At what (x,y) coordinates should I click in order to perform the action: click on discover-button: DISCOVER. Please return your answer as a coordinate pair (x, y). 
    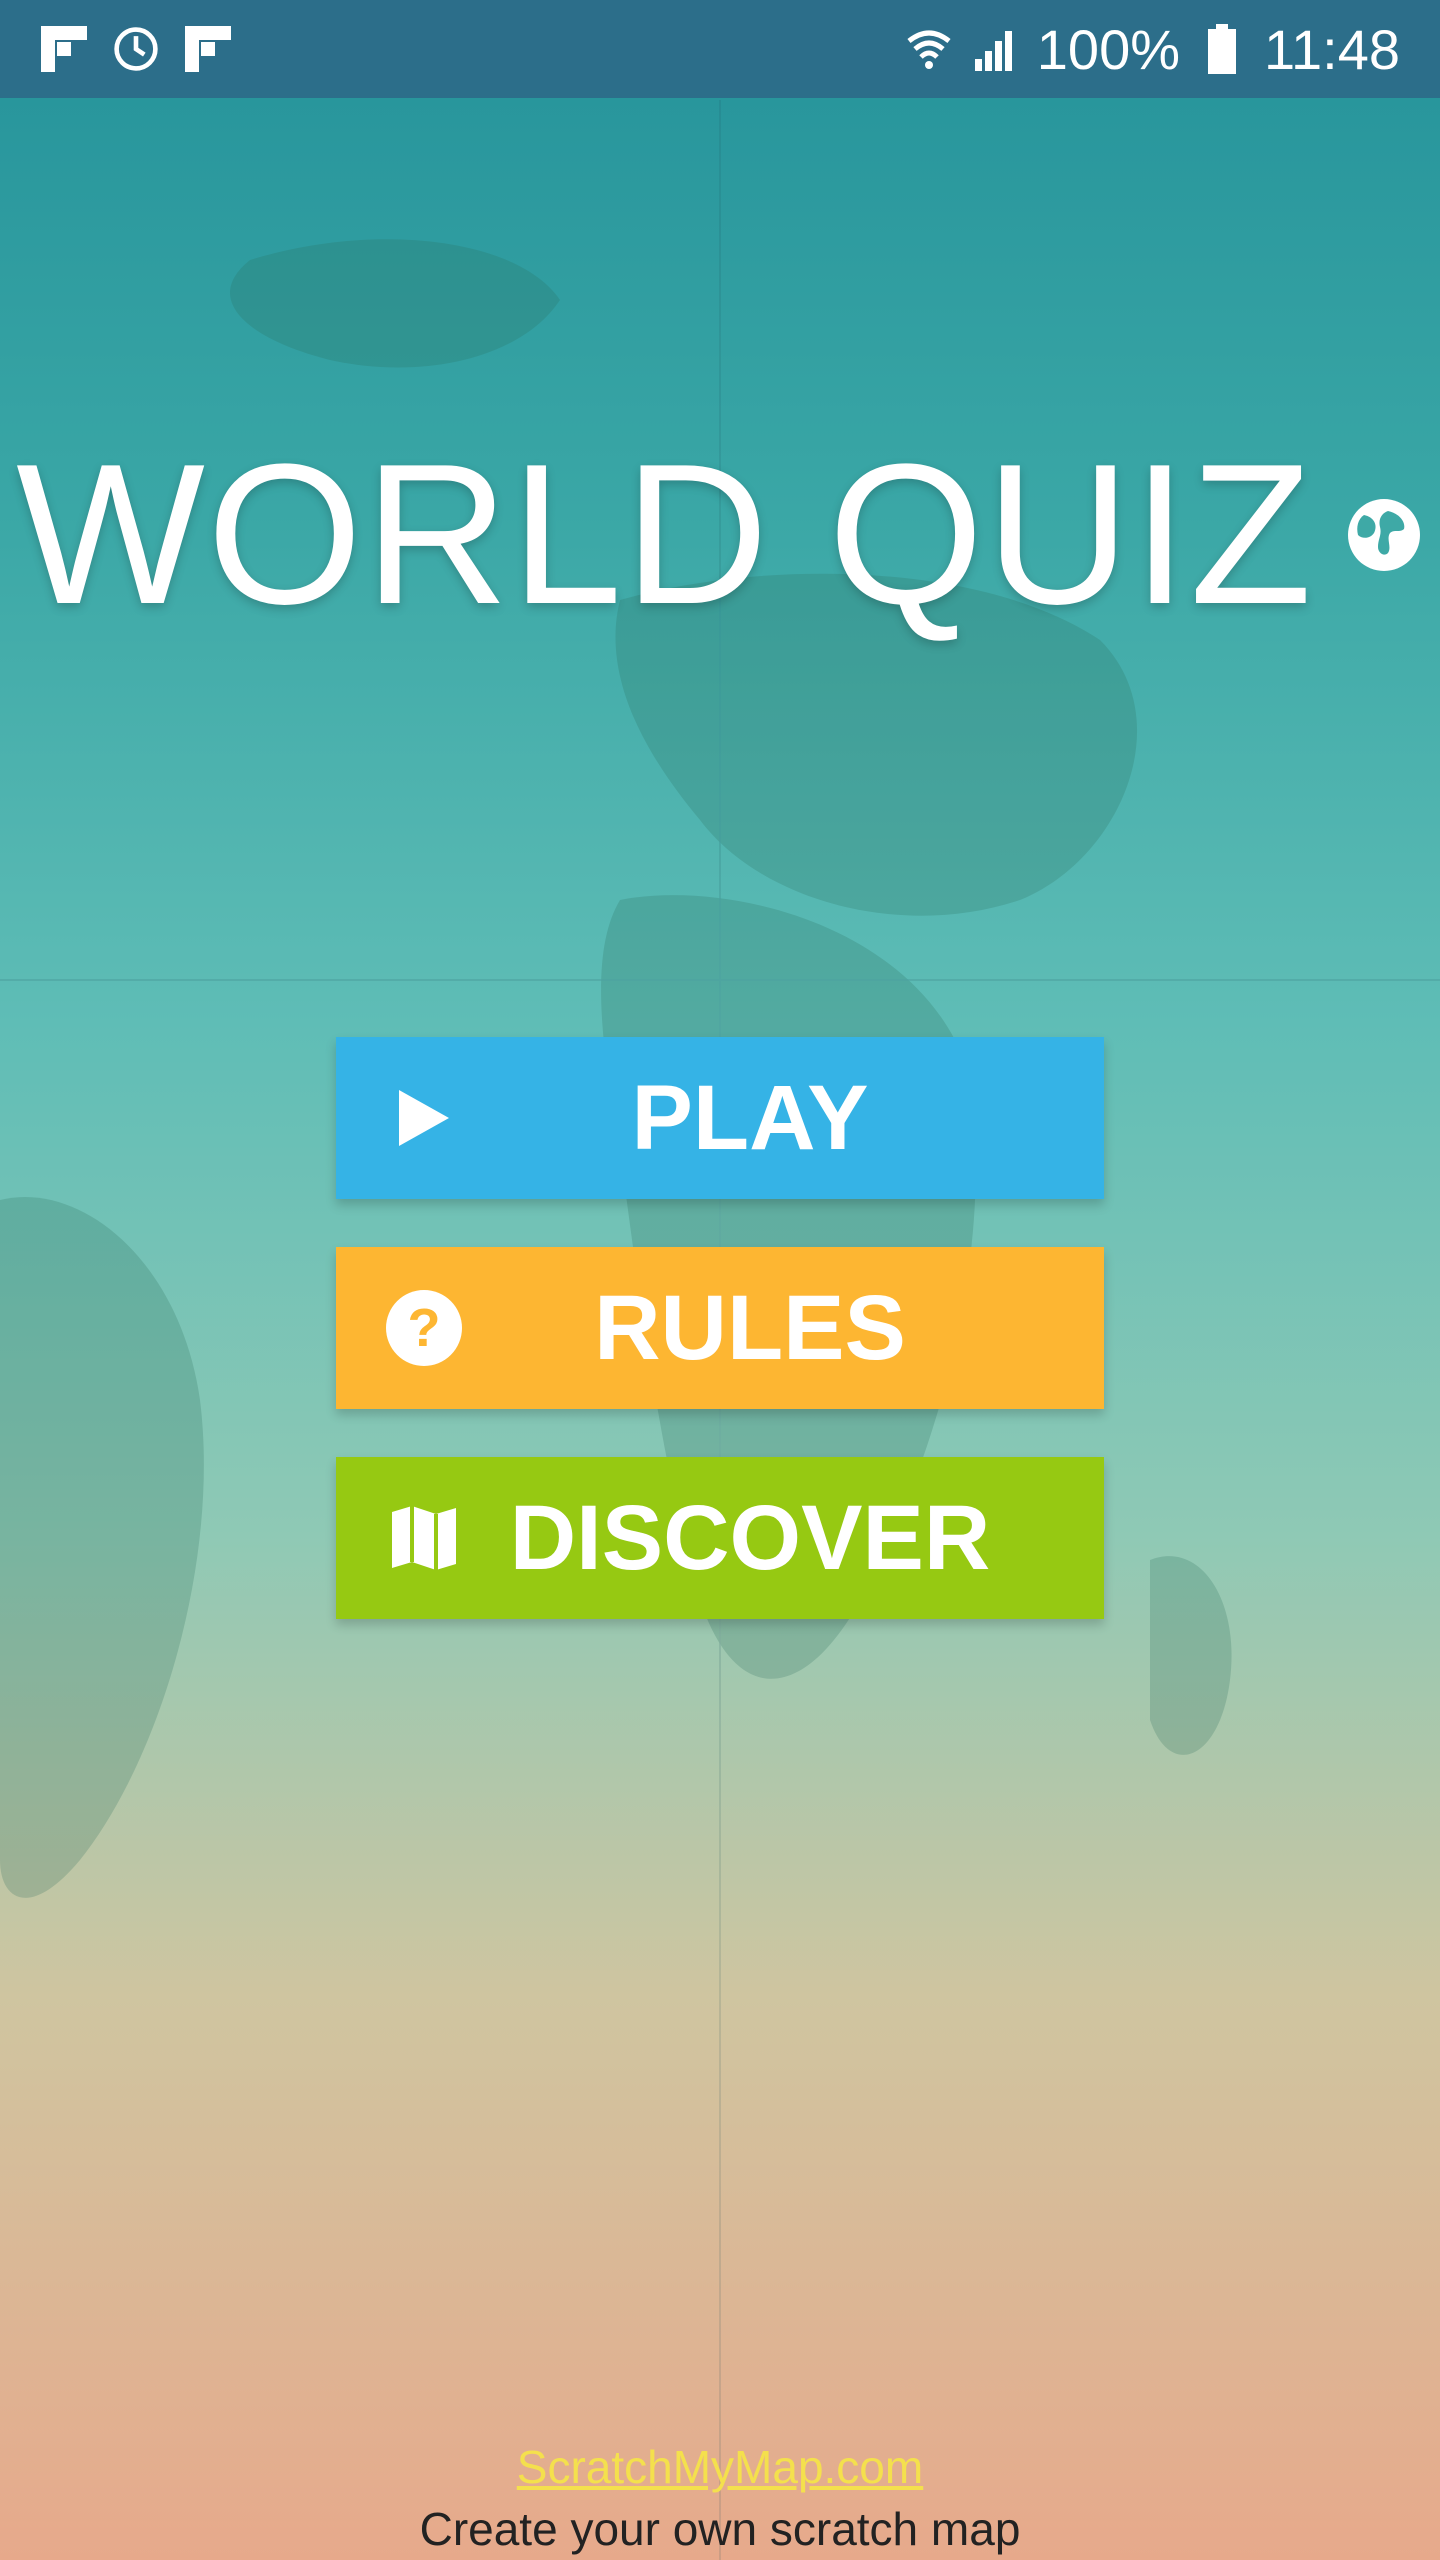
    Looking at the image, I should click on (720, 1538).